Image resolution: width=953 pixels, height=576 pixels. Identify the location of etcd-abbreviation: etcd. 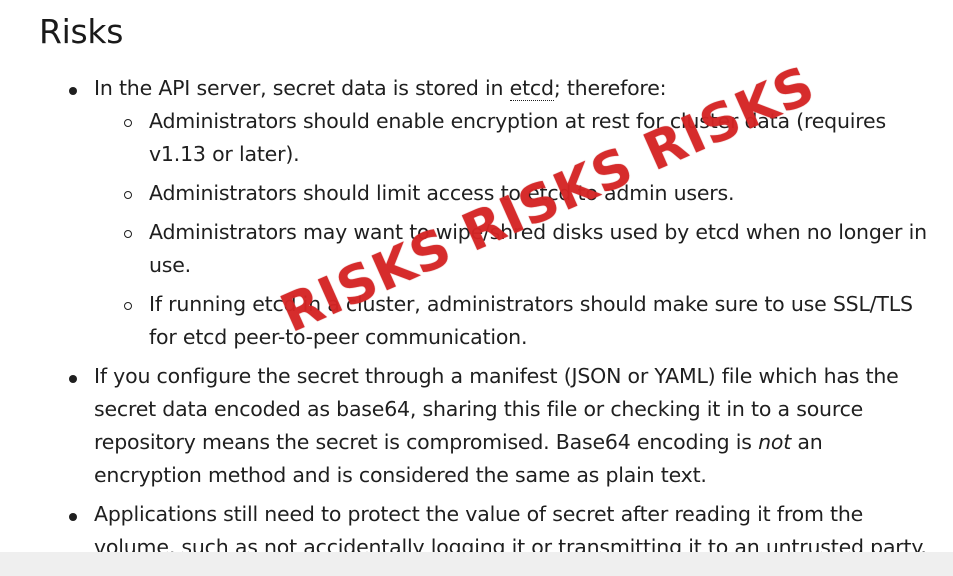
(531, 88).